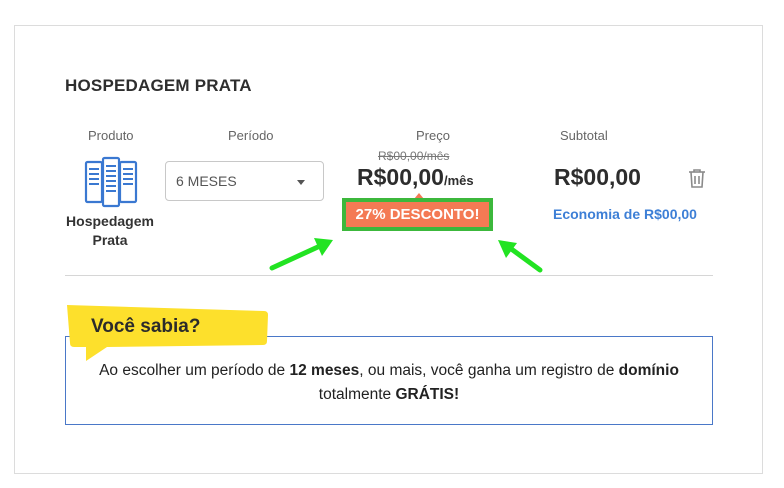 This screenshot has height=488, width=784. Describe the element at coordinates (296, 257) in the screenshot. I see `arrow-left-icon` at that location.